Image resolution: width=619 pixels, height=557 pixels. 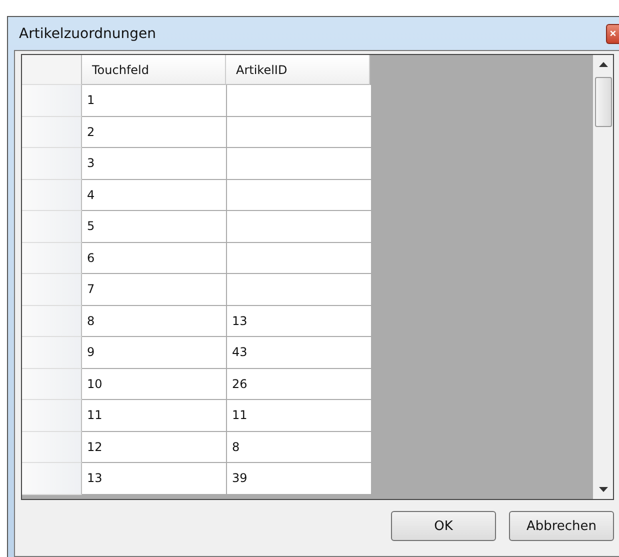 What do you see at coordinates (603, 102) in the screenshot?
I see `scroll-thumb` at bounding box center [603, 102].